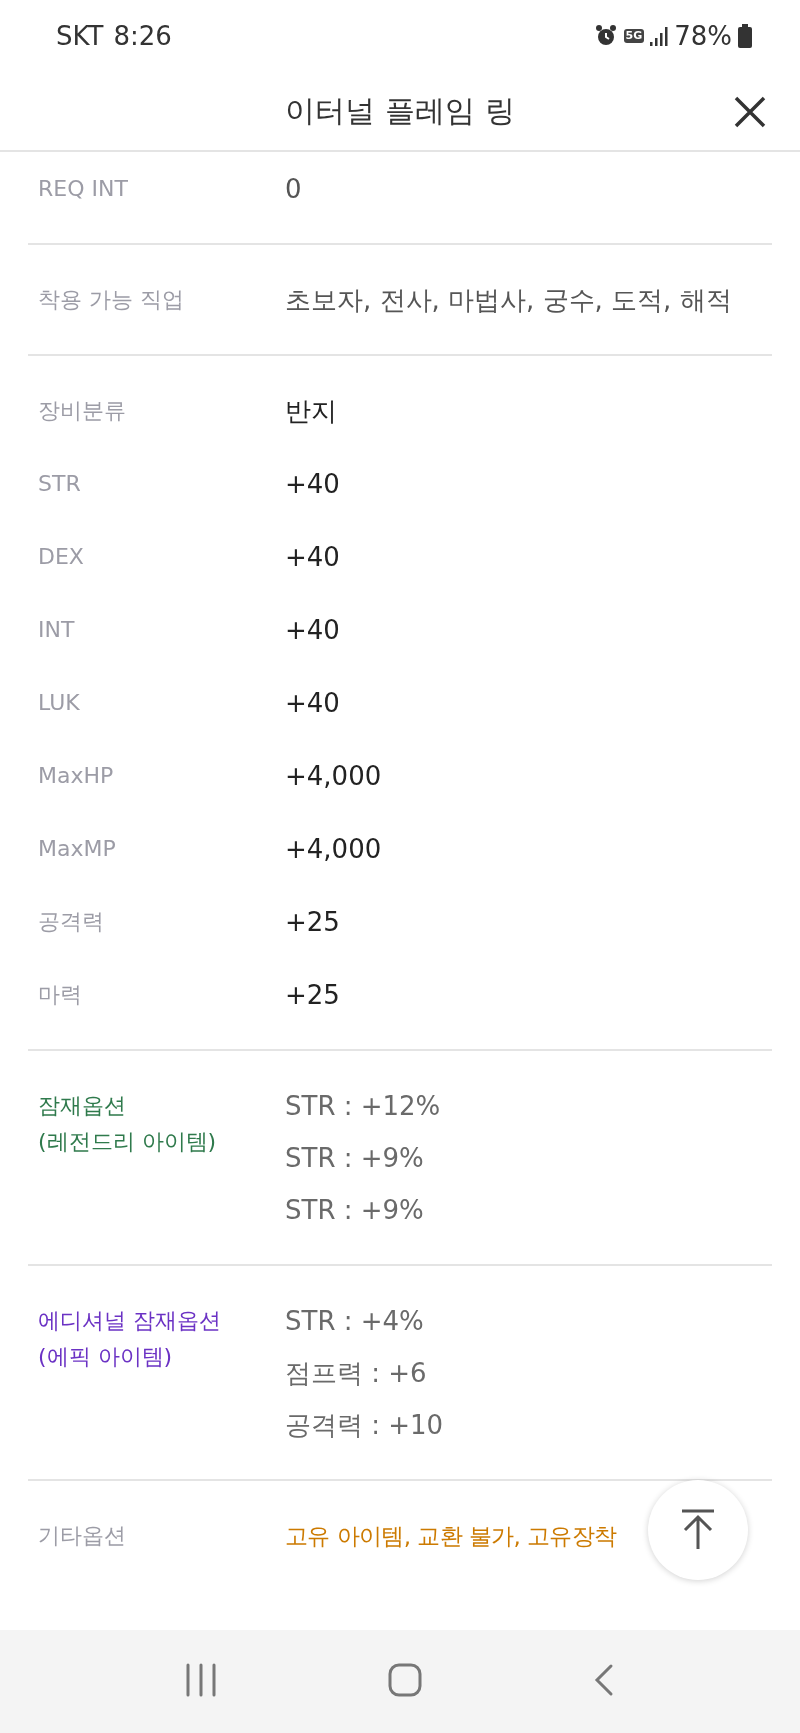 The image size is (800, 1733). What do you see at coordinates (356, 1373) in the screenshot?
I see `field-value: 점프력 : +6` at bounding box center [356, 1373].